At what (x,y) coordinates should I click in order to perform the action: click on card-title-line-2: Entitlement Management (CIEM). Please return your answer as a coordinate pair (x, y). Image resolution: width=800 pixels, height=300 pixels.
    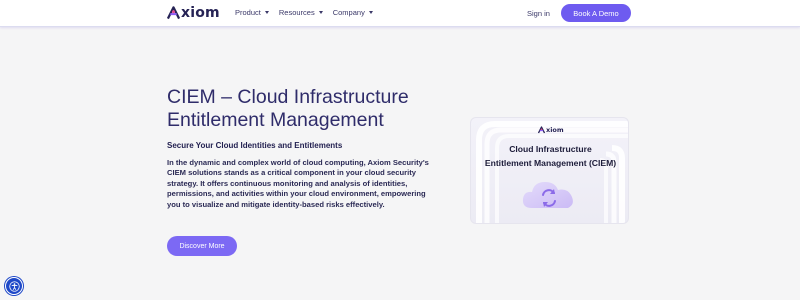
    Looking at the image, I should click on (550, 163).